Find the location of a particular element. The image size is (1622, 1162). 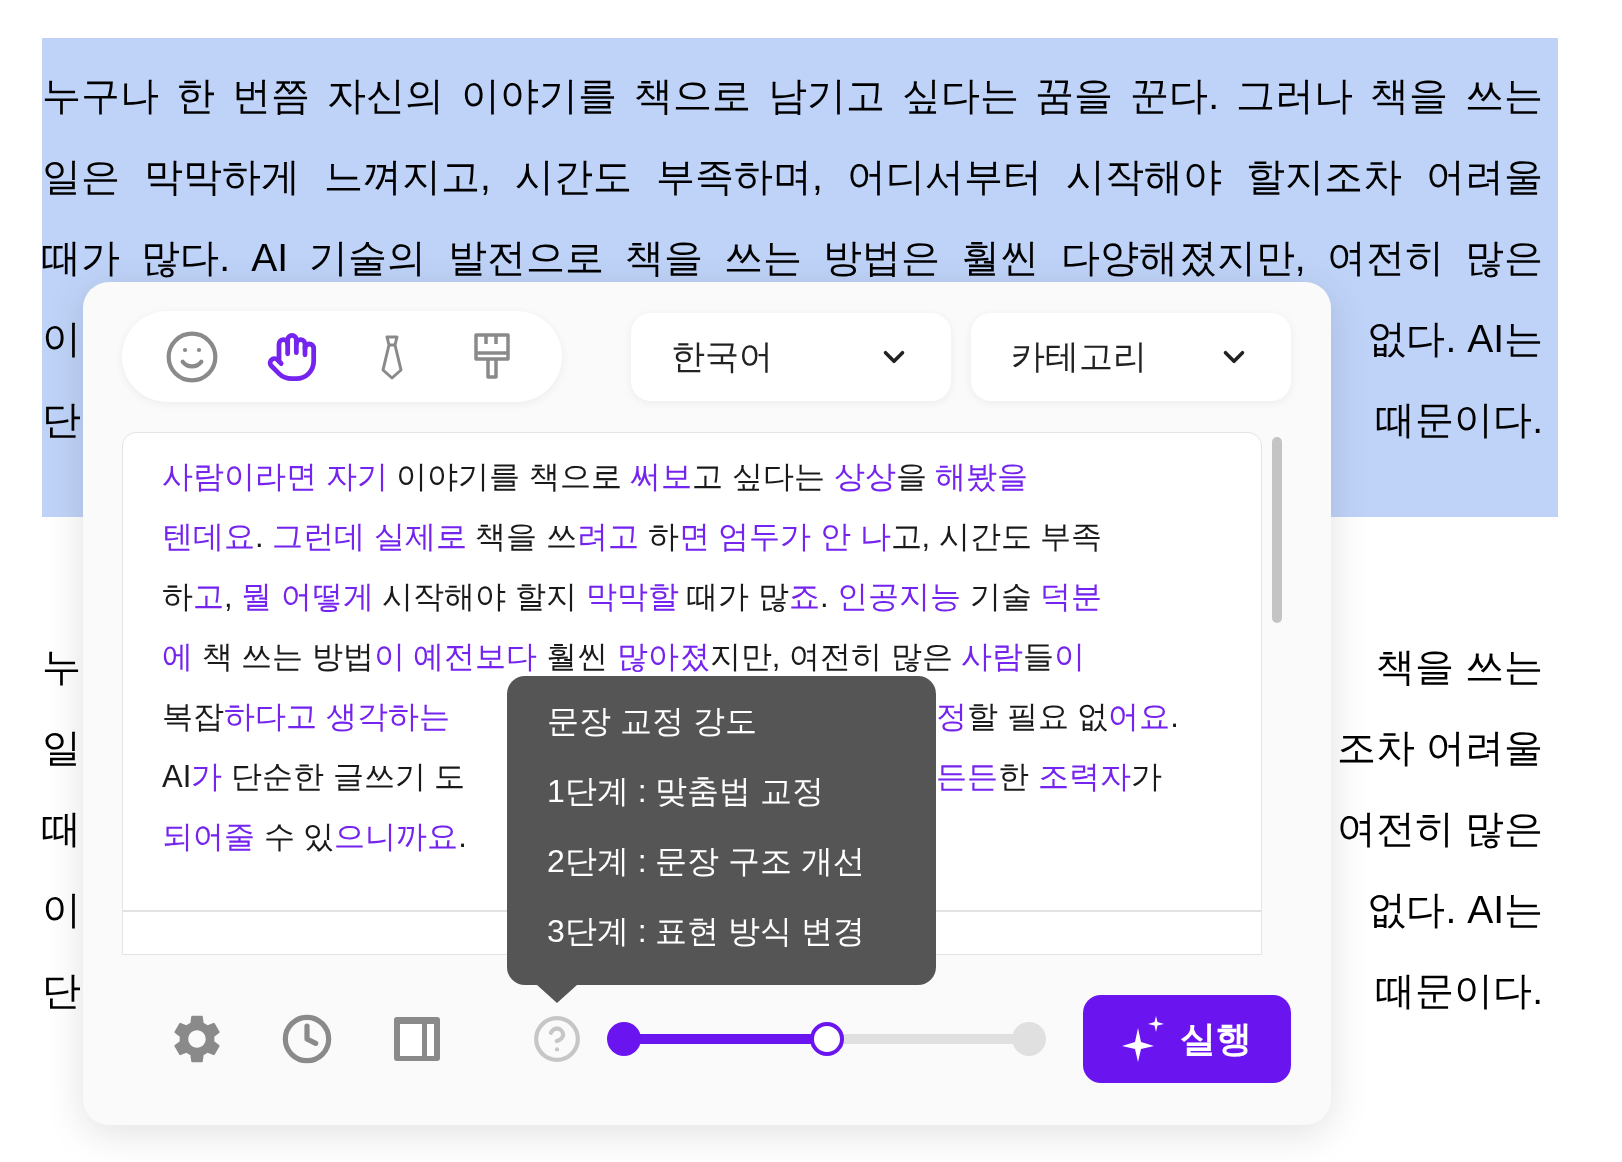

tooltip-text: 2단계 : 문장 구조 개선 is located at coordinates (706, 861).